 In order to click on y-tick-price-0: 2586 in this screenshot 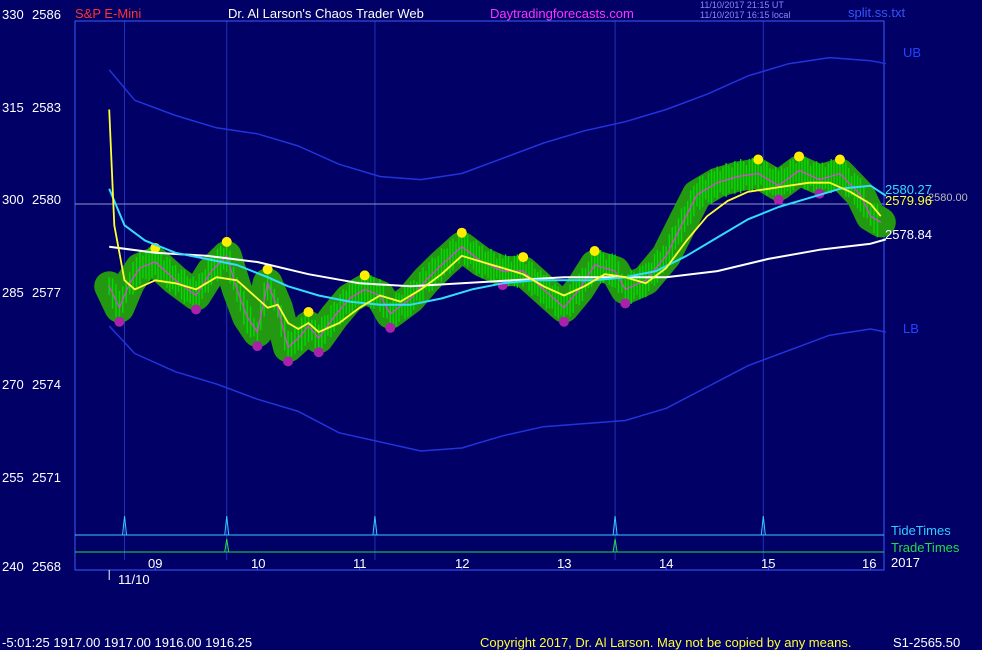, I will do `click(46, 14)`.